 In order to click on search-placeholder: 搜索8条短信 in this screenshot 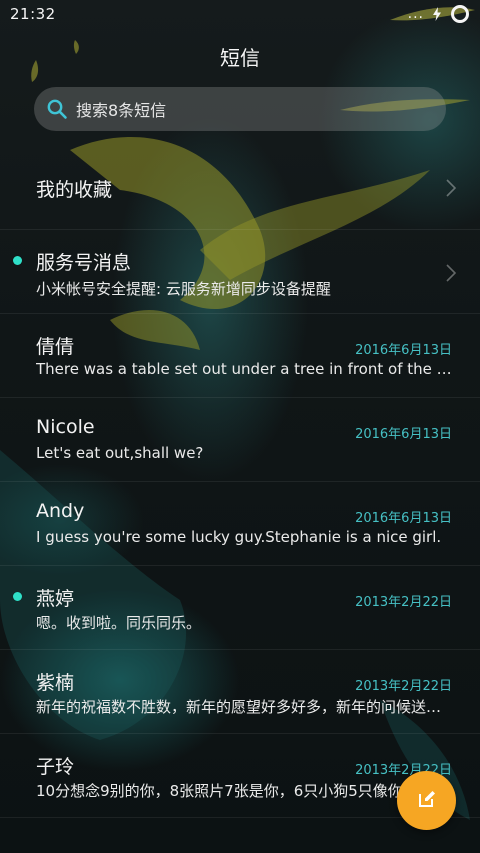, I will do `click(121, 110)`.